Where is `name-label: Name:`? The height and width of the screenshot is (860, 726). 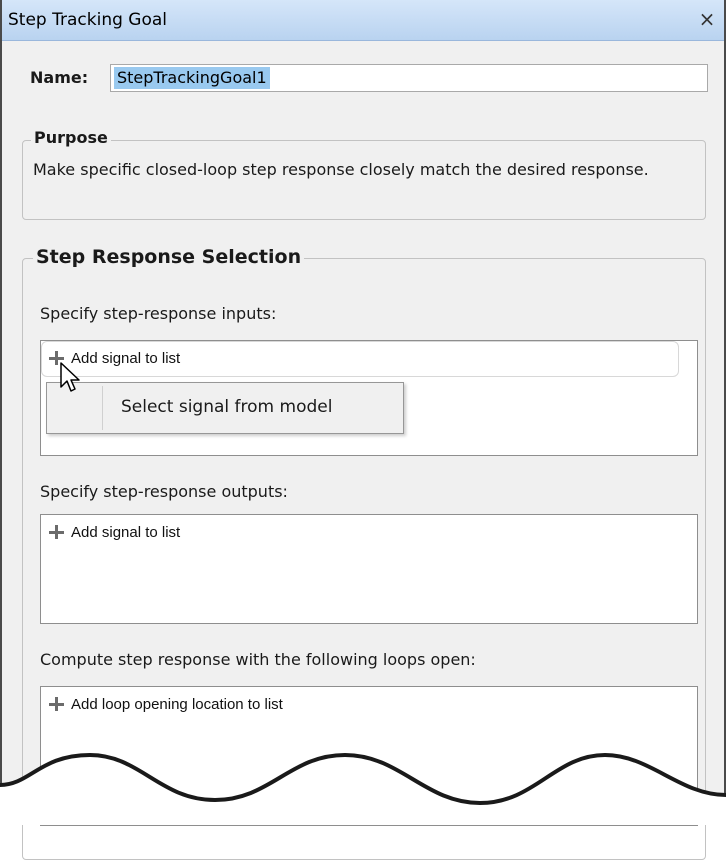 name-label: Name: is located at coordinates (59, 77).